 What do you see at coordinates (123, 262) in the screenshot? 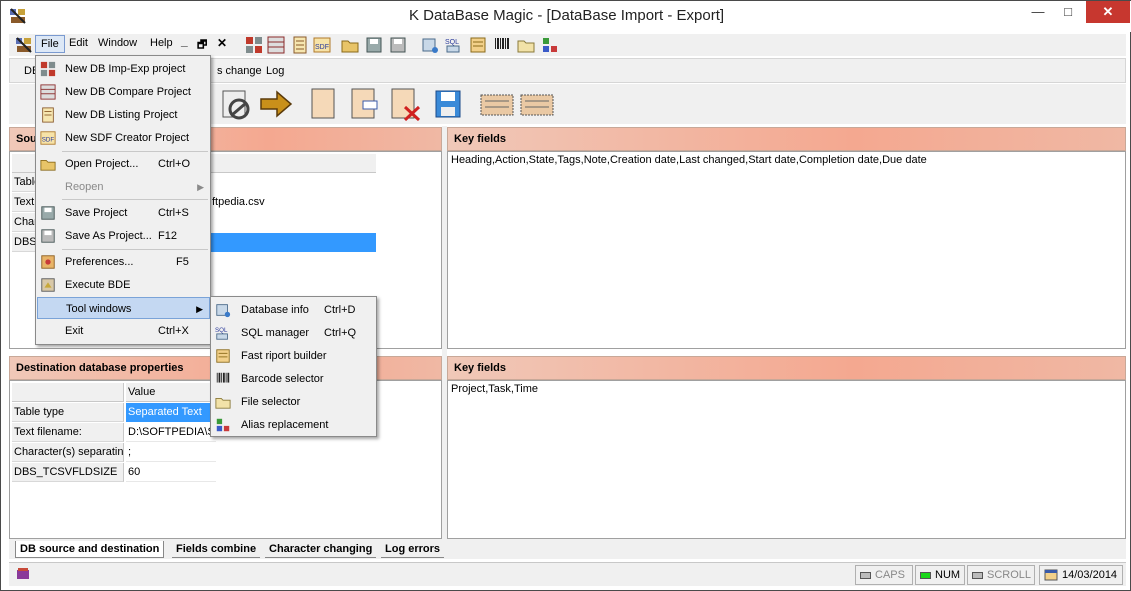
I see `menu-item-preferences: Preferences... F5` at bounding box center [123, 262].